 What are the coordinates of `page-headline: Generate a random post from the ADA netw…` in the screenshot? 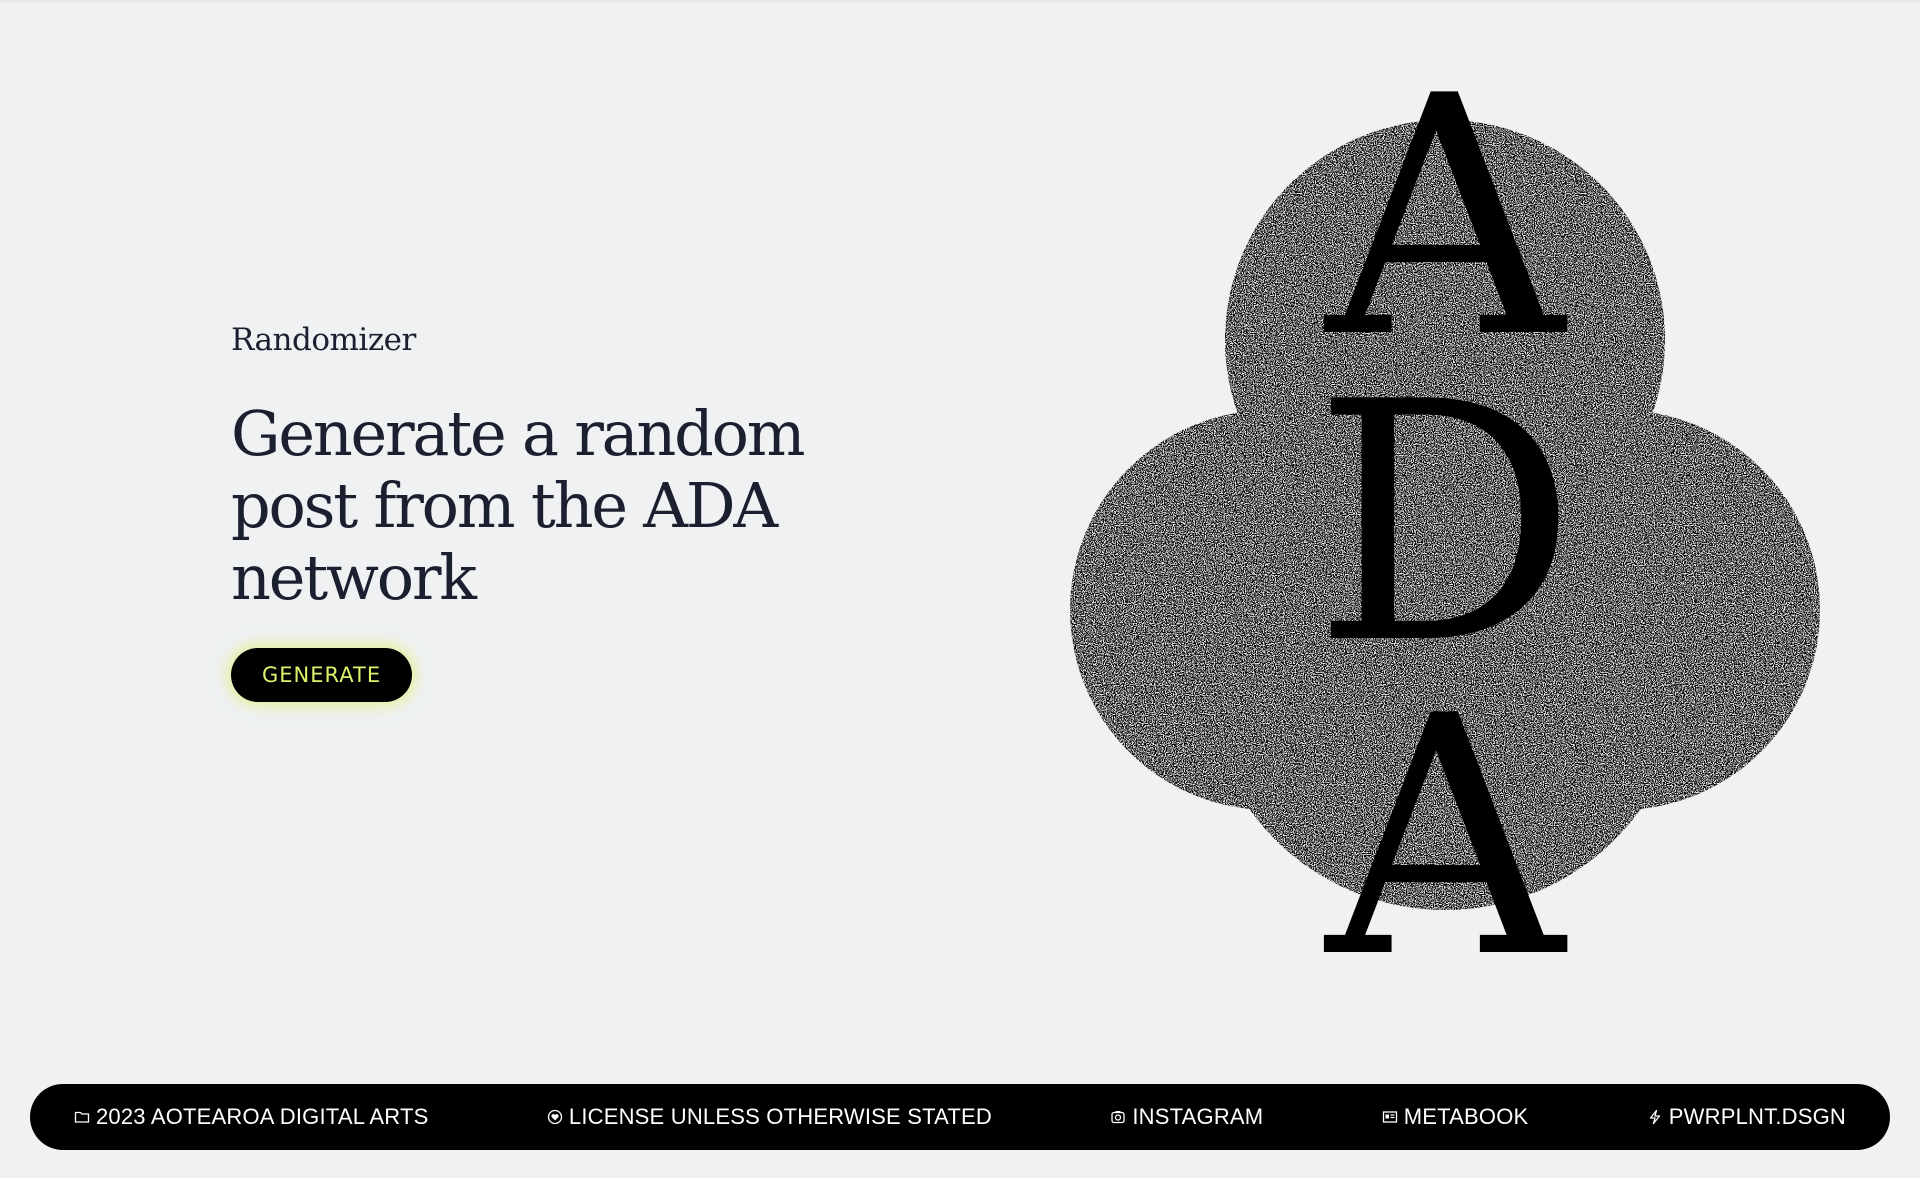 It's located at (551, 506).